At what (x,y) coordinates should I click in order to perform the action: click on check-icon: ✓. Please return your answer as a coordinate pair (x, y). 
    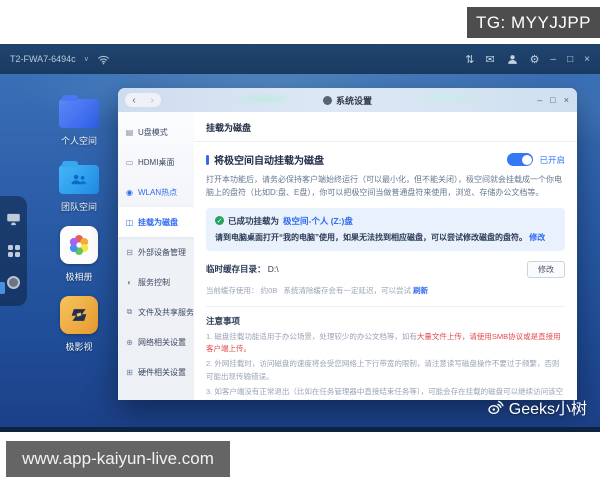
    Looking at the image, I should click on (219, 221).